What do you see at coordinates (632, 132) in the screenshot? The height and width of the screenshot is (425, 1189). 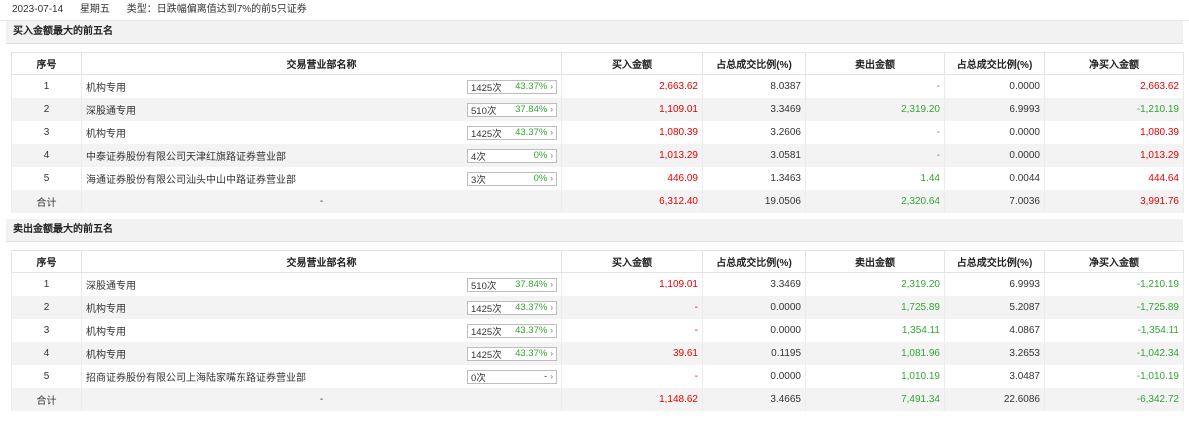 I see `buy-amount: 1,080.39` at bounding box center [632, 132].